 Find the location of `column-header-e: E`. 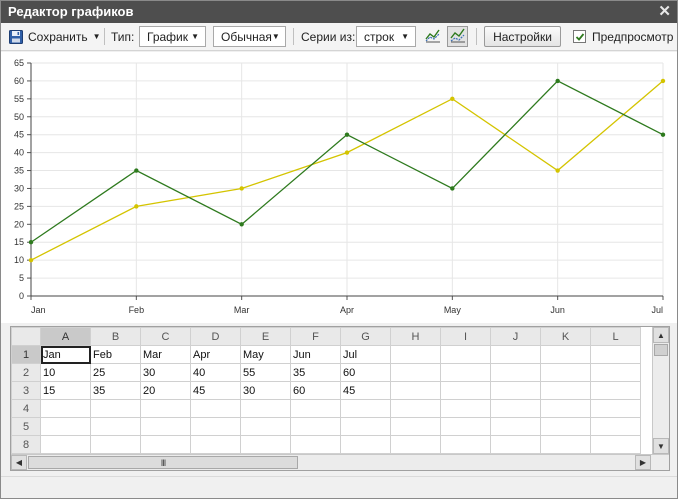

column-header-e: E is located at coordinates (265, 336).